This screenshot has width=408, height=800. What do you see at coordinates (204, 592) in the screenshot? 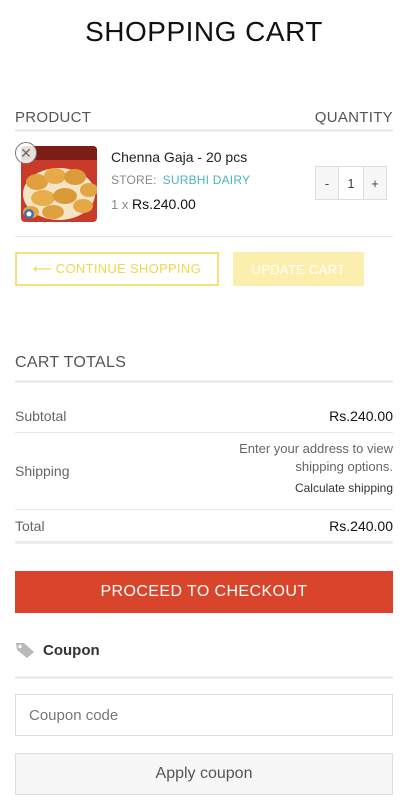
I see `proceed-to-checkout-button: PROCEED TO CHECKOUT` at bounding box center [204, 592].